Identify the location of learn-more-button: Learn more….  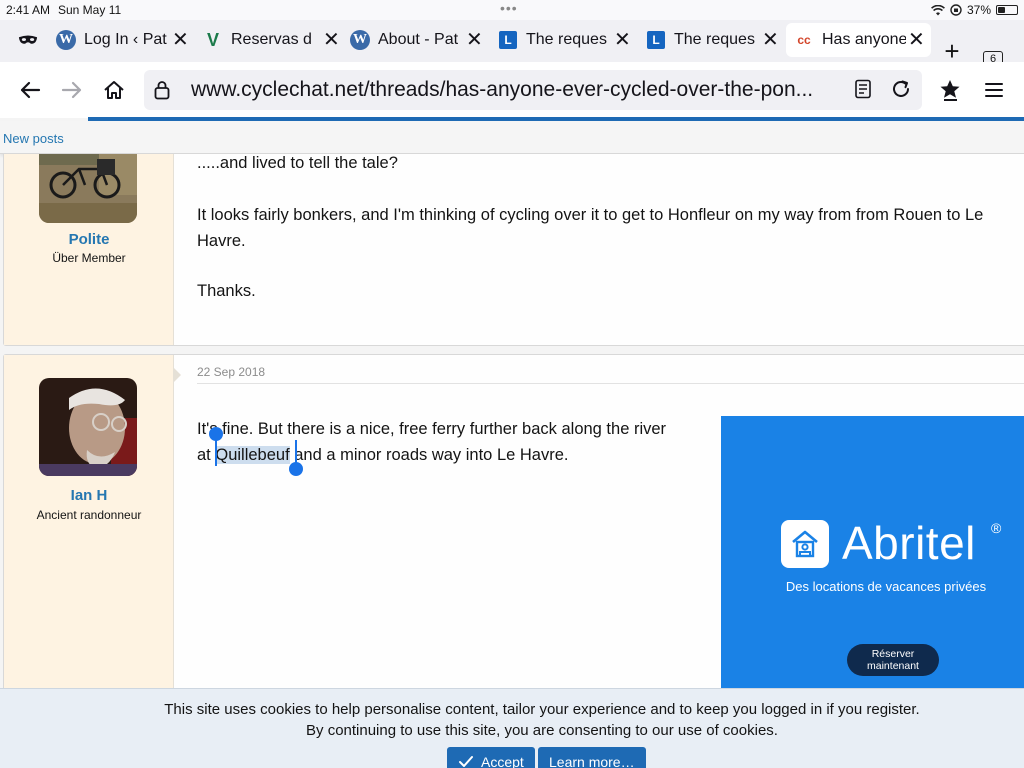
(592, 757).